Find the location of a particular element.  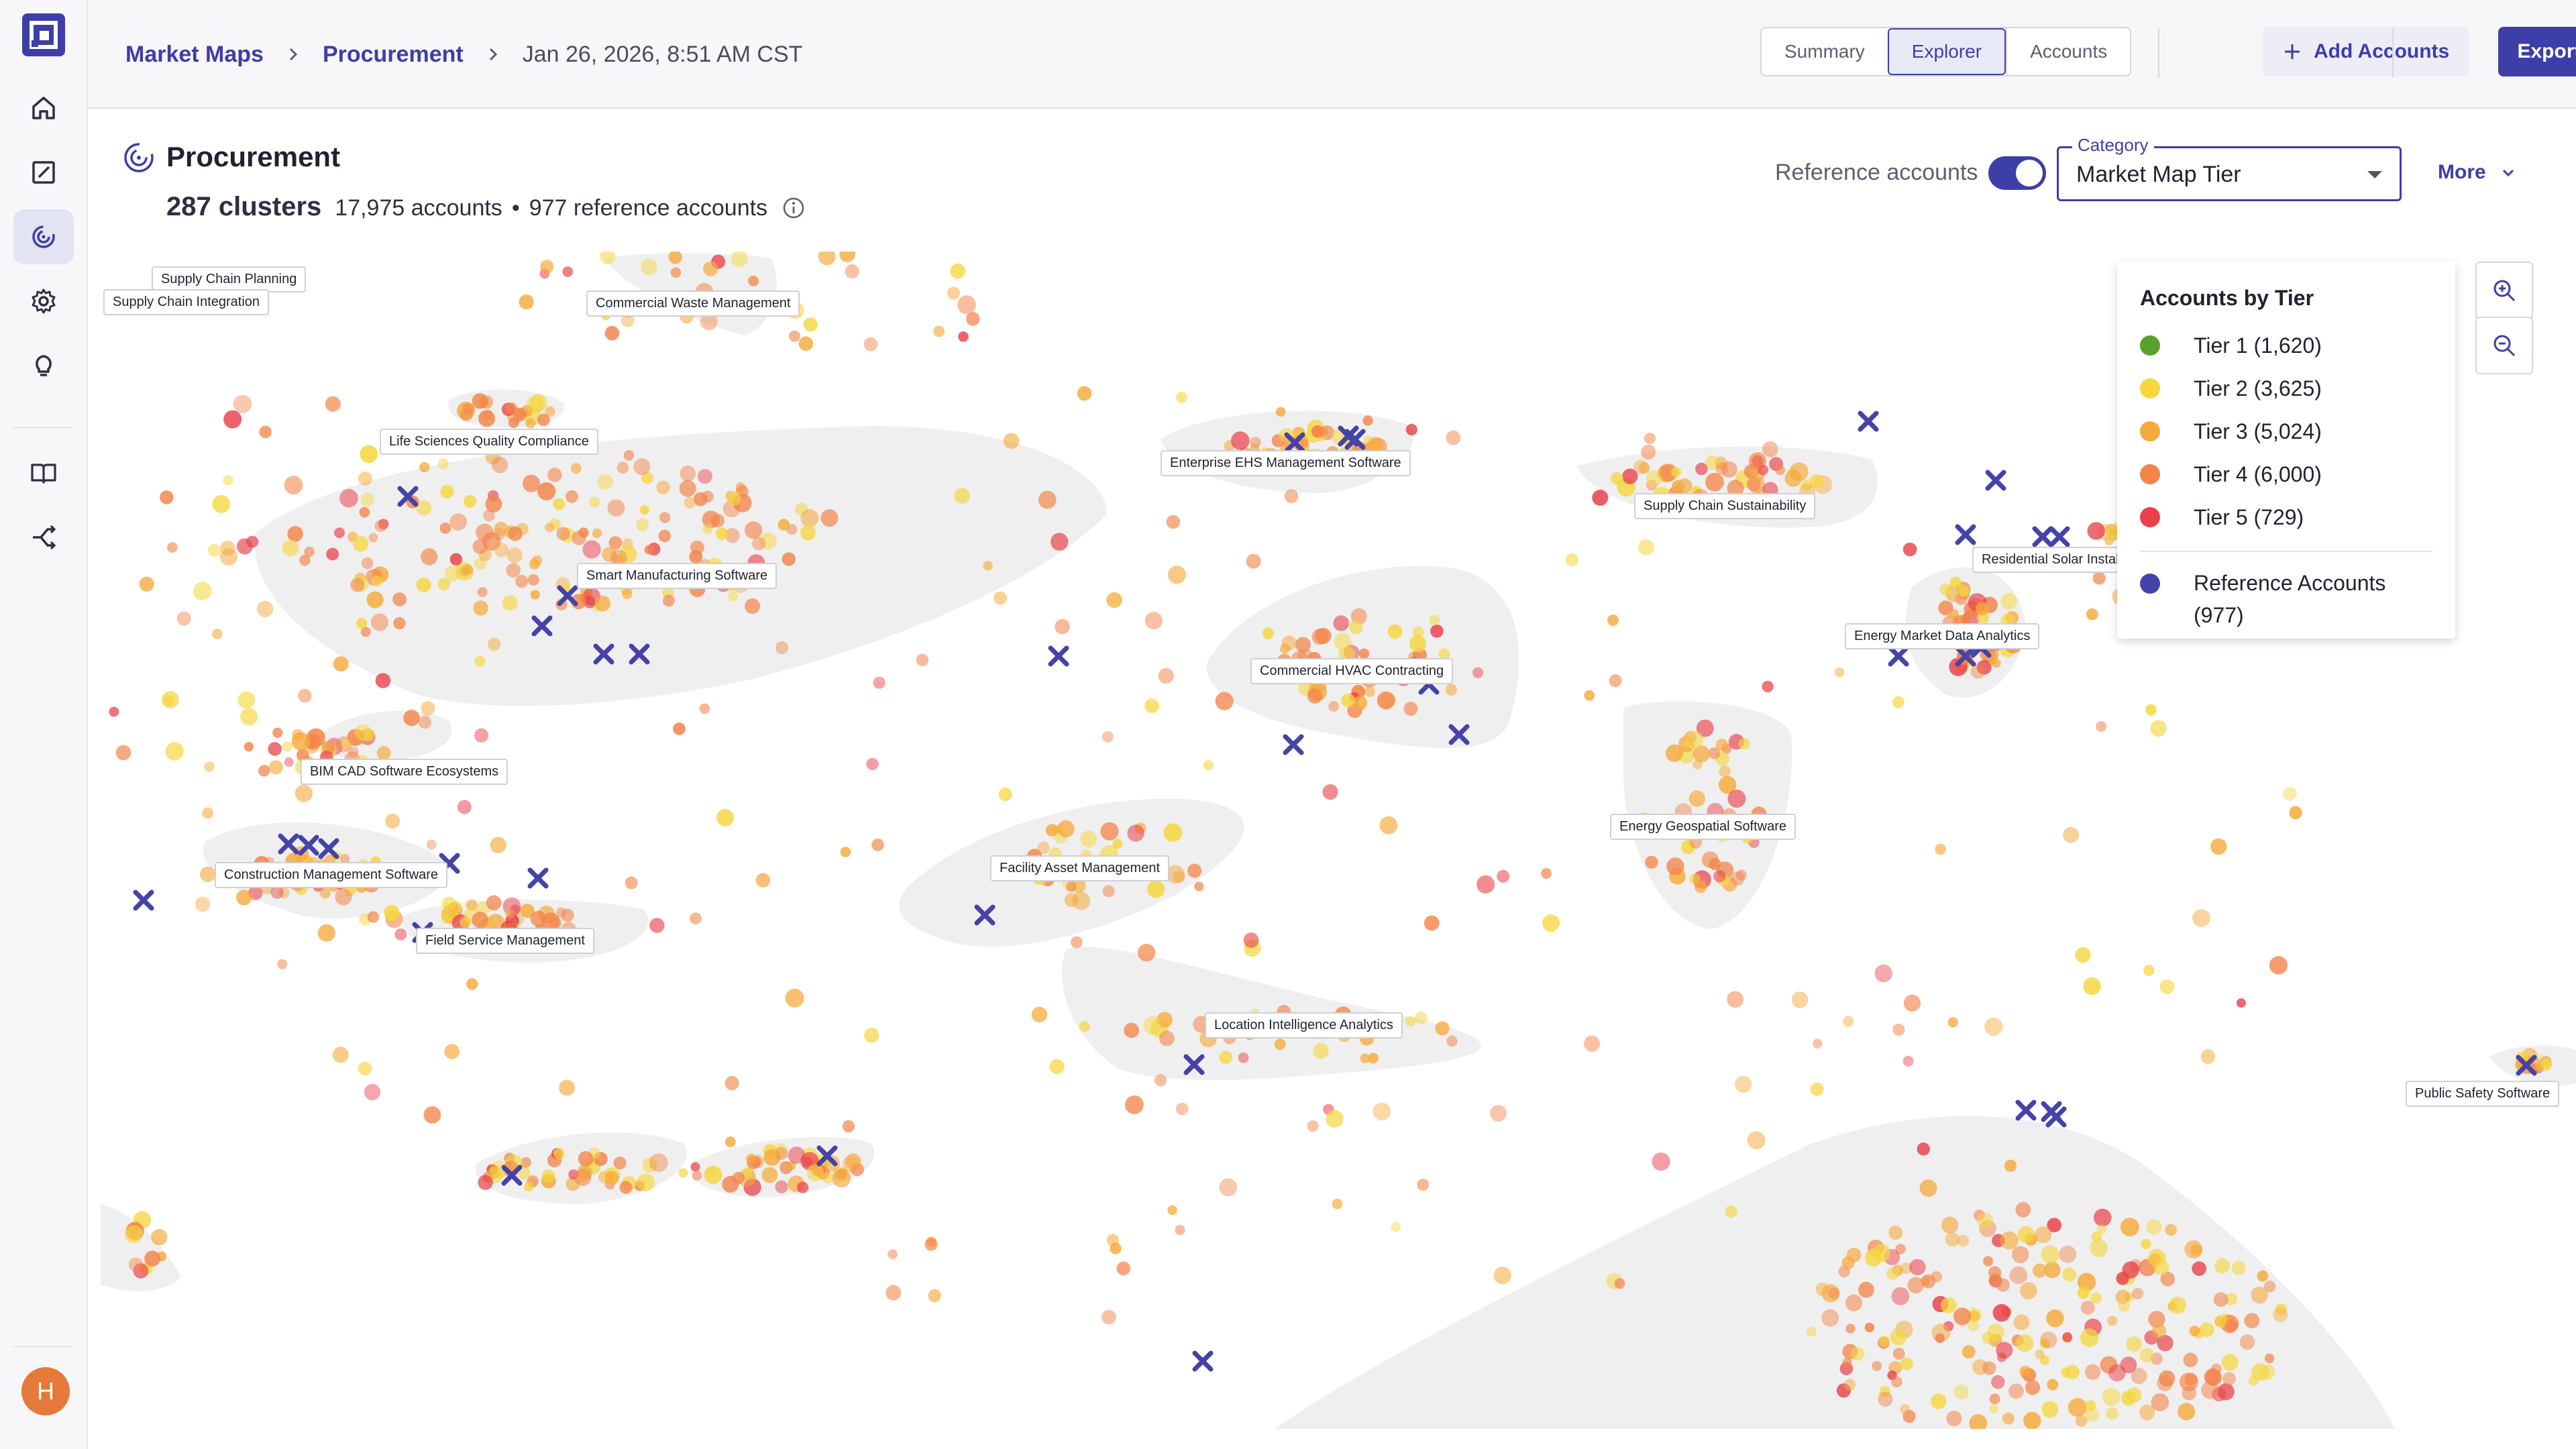

info-icon is located at coordinates (793, 208).